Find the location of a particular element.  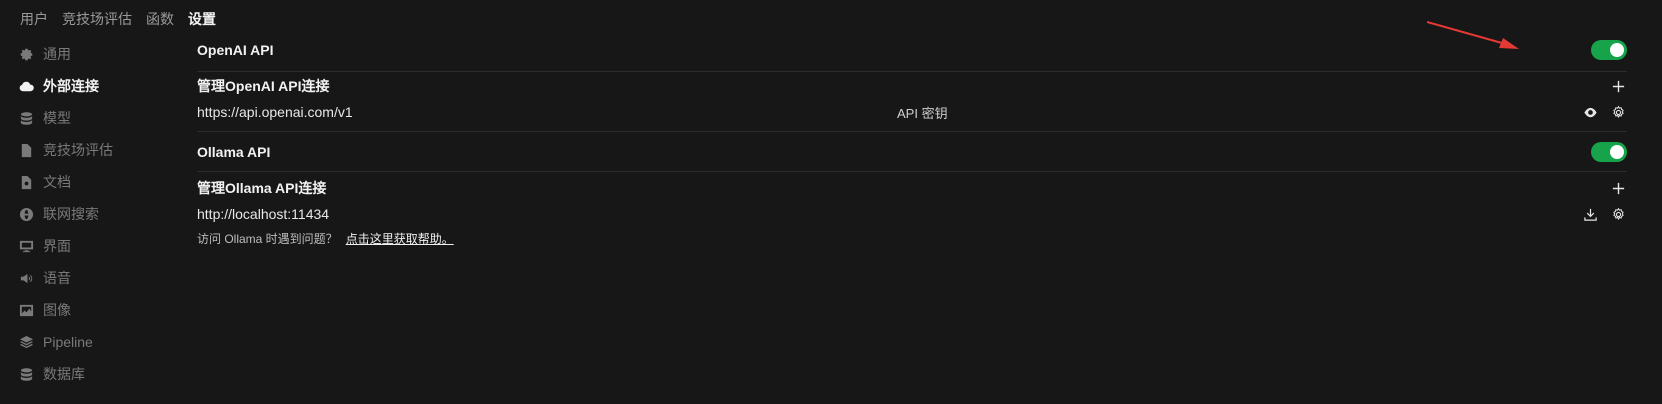

tab-functions: 函数 is located at coordinates (160, 19).